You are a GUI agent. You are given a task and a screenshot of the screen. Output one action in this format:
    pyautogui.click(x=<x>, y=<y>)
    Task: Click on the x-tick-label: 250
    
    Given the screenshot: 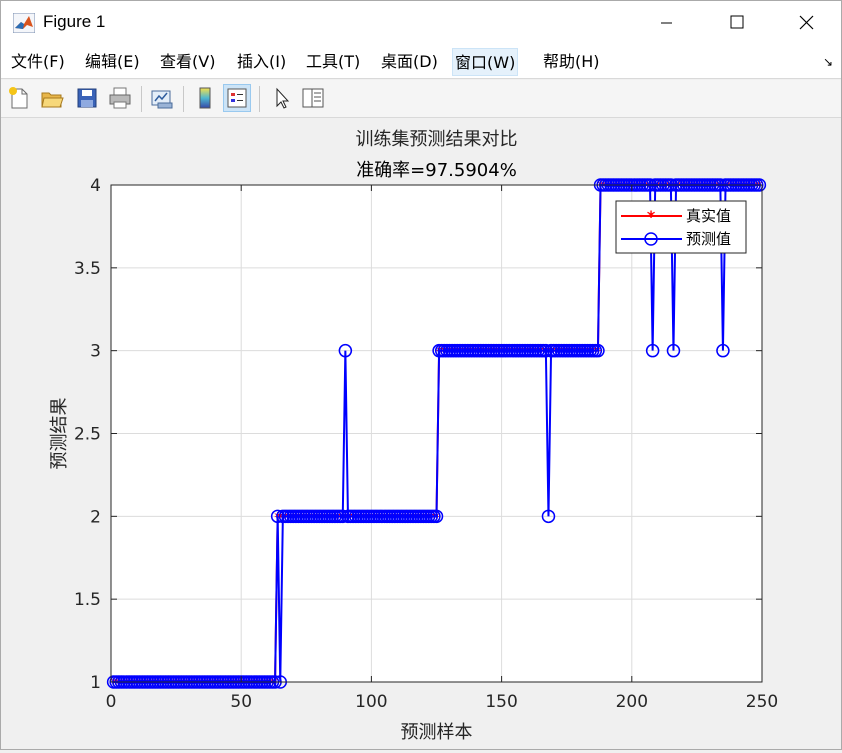 What is the action you would take?
    pyautogui.click(x=762, y=702)
    